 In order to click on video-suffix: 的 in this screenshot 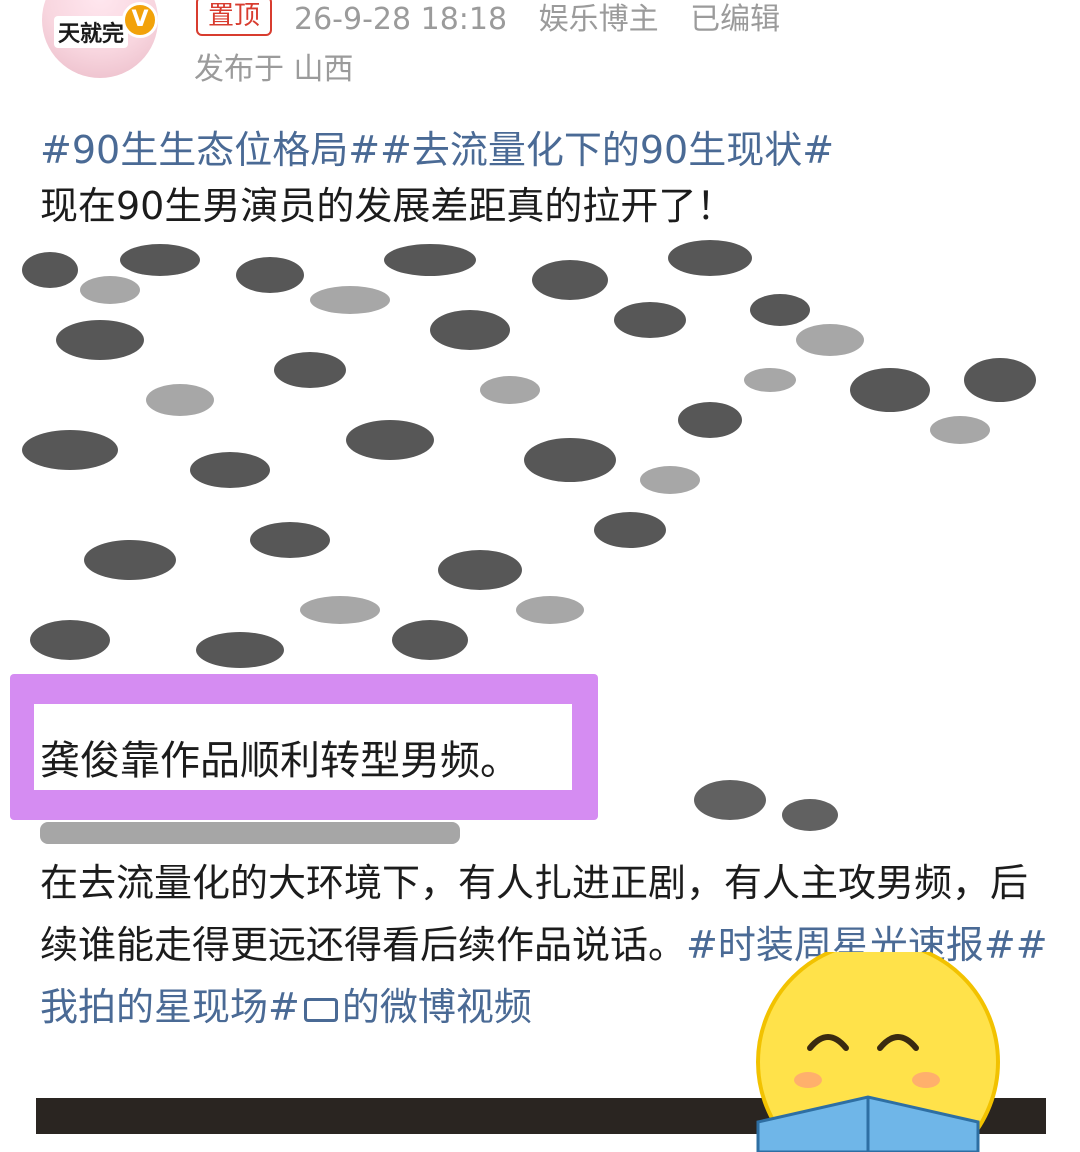, I will do `click(361, 1007)`.